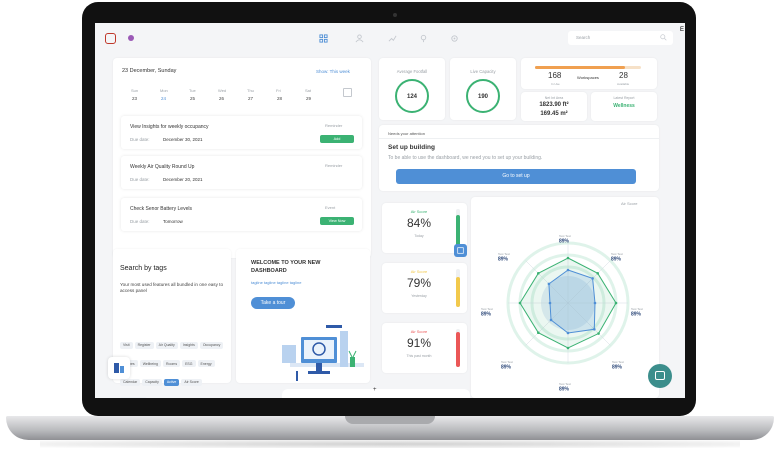  I want to click on search-input: Search, so click(583, 37).